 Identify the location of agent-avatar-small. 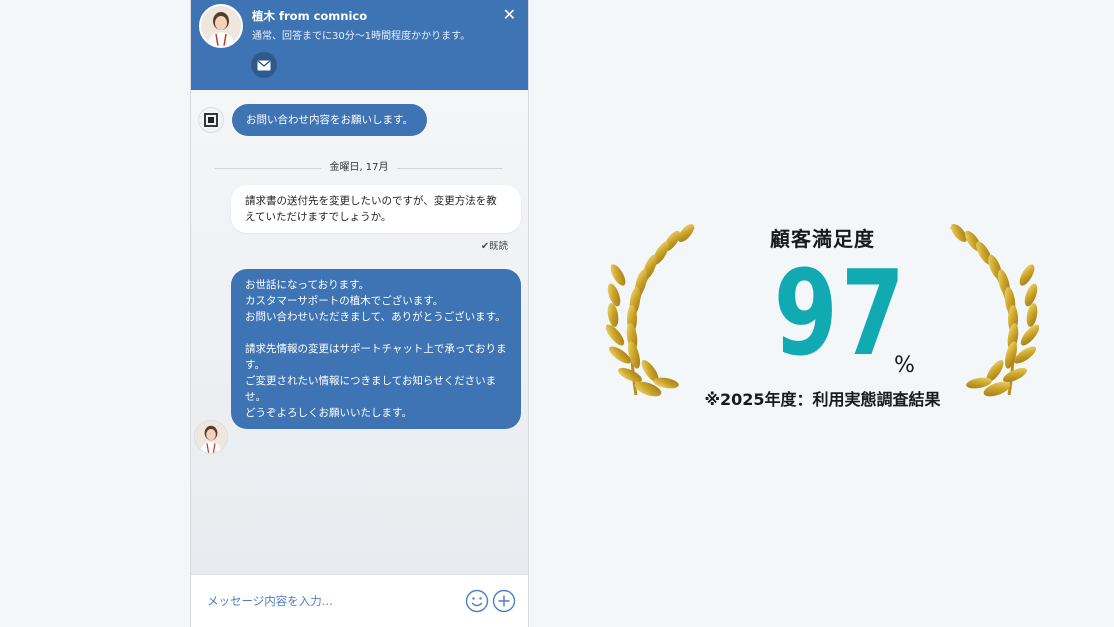
(211, 437).